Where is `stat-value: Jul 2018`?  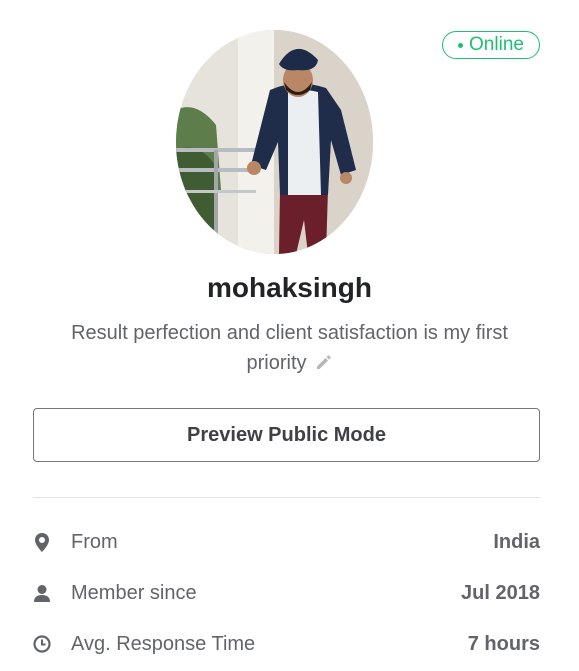
stat-value: Jul 2018 is located at coordinates (500, 592).